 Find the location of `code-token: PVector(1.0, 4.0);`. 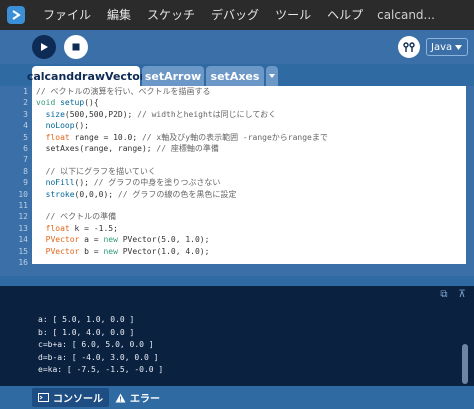

code-token: PVector(1.0, 4.0); is located at coordinates (163, 251).